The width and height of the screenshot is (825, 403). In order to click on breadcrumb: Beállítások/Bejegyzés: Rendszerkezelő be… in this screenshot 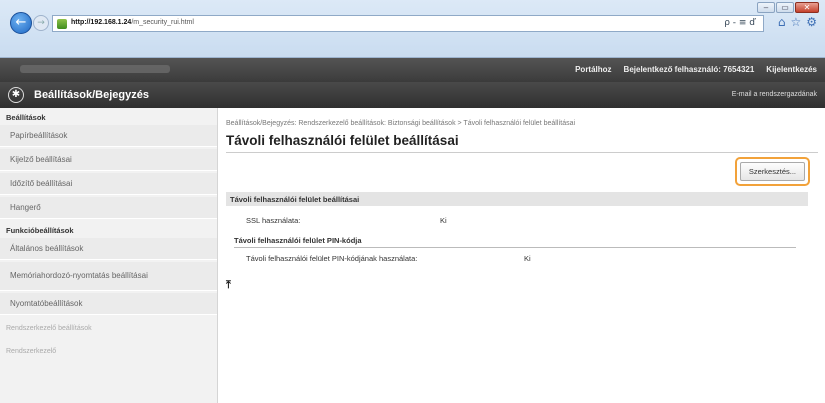, I will do `click(401, 123)`.